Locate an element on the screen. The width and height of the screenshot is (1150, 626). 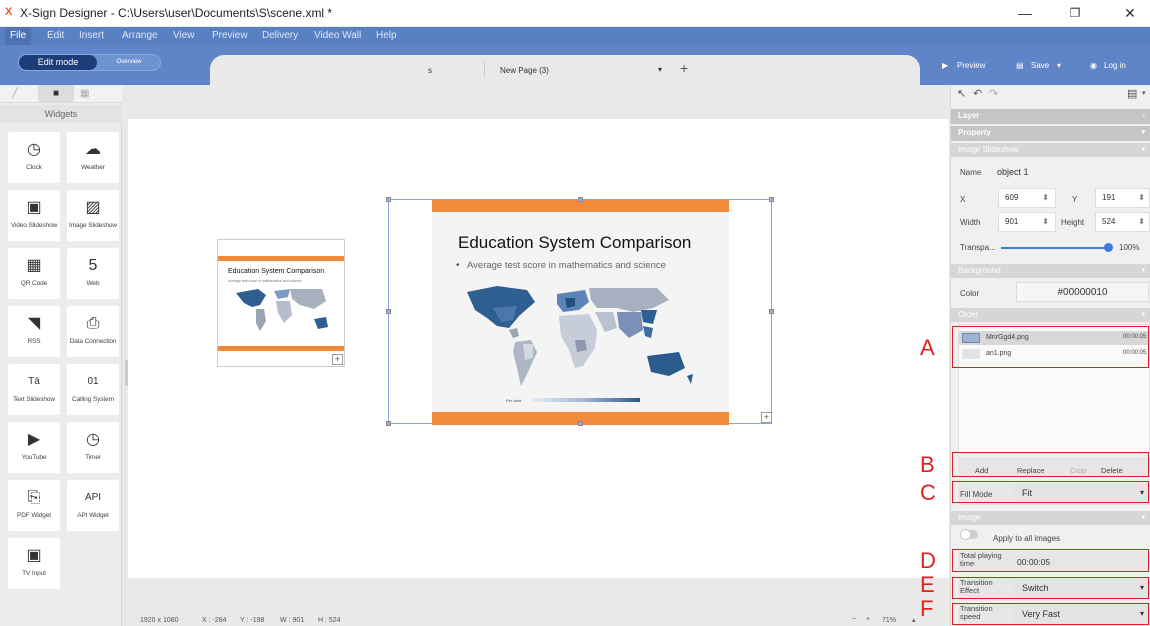
close-button: ✕ is located at coordinates (1130, 13).